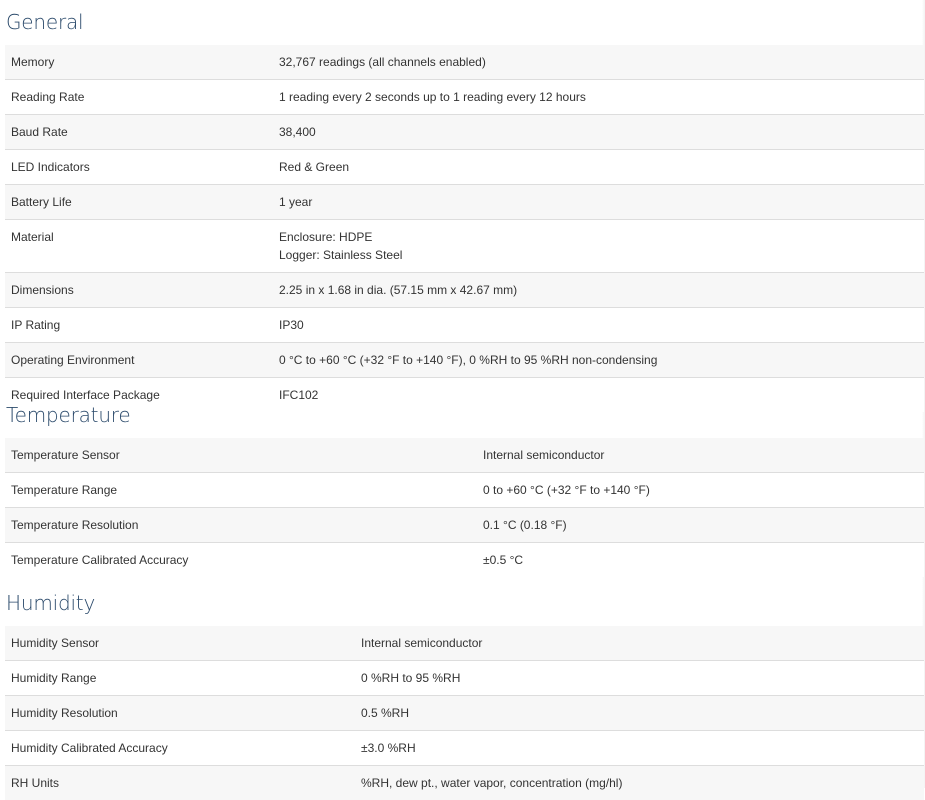 Image resolution: width=925 pixels, height=800 pixels. Describe the element at coordinates (598, 62) in the screenshot. I see `spec-value: 32,767 readings (all channels enabled)` at that location.